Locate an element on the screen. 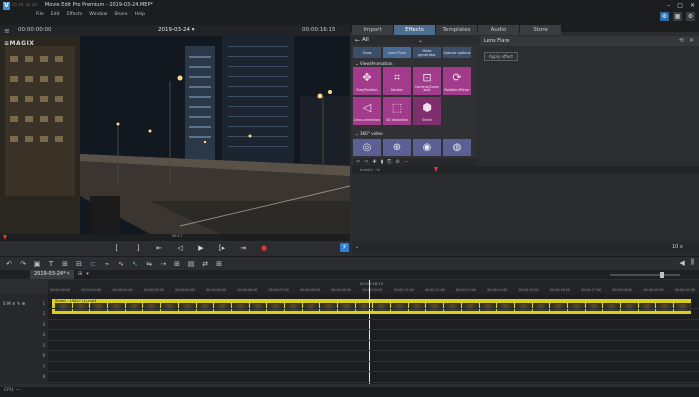 This screenshot has height=397, width=699. remove-icon: ⊘ is located at coordinates (397, 162).